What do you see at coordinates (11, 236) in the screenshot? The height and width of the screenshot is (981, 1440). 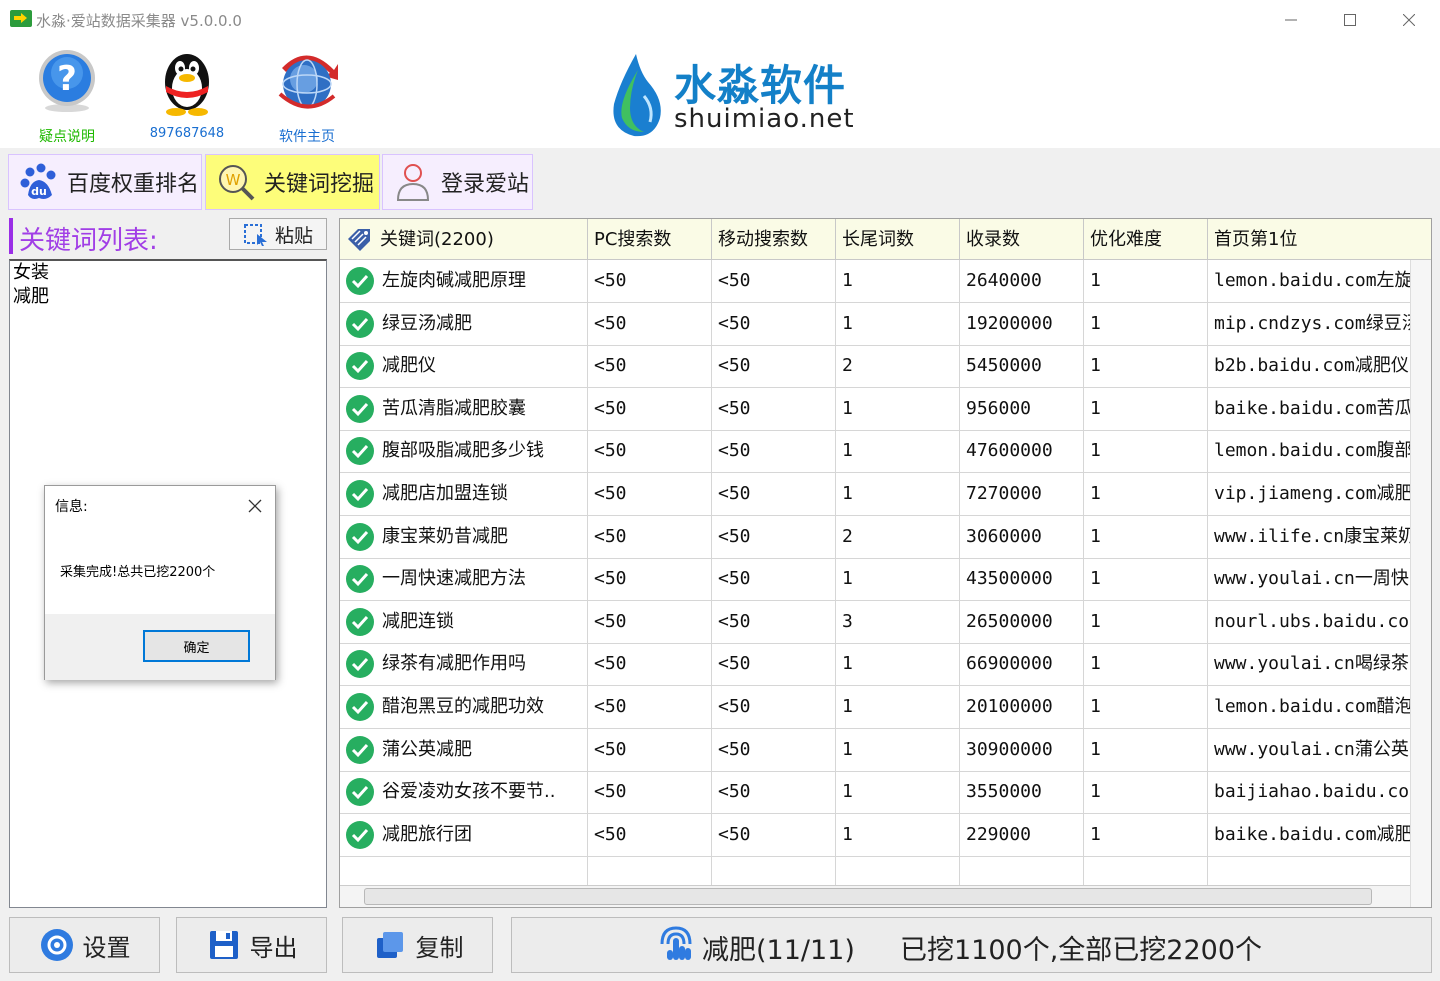 I see `accent-bar` at bounding box center [11, 236].